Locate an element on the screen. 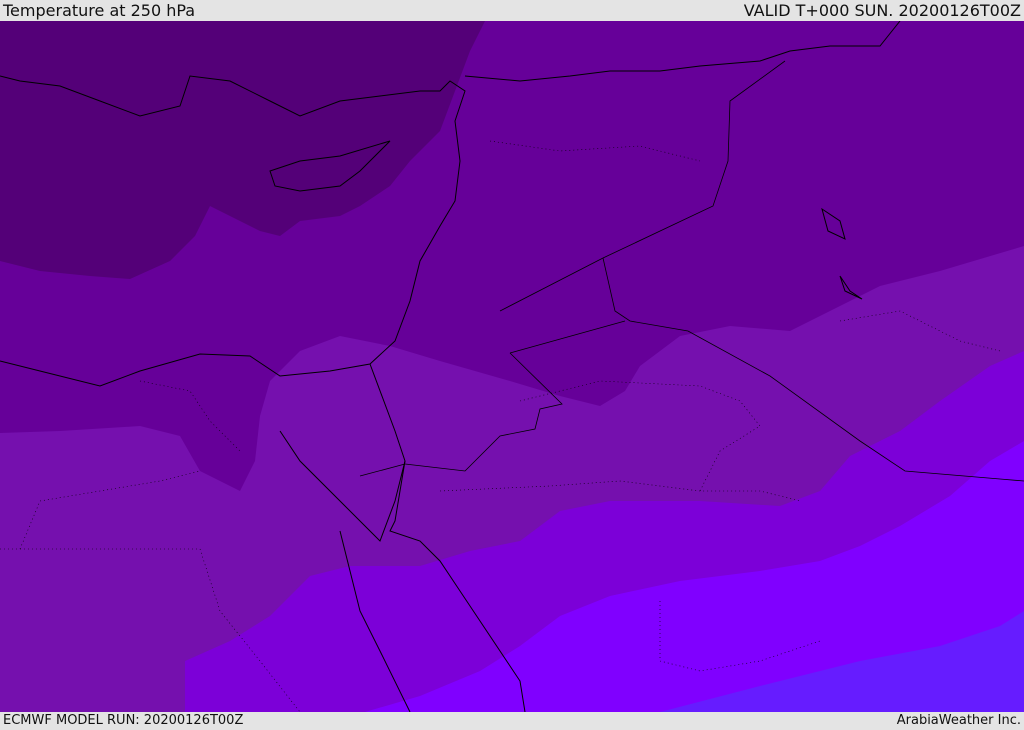 The height and width of the screenshot is (730, 1024). credit: ArabiaWeather Inc. is located at coordinates (958, 720).